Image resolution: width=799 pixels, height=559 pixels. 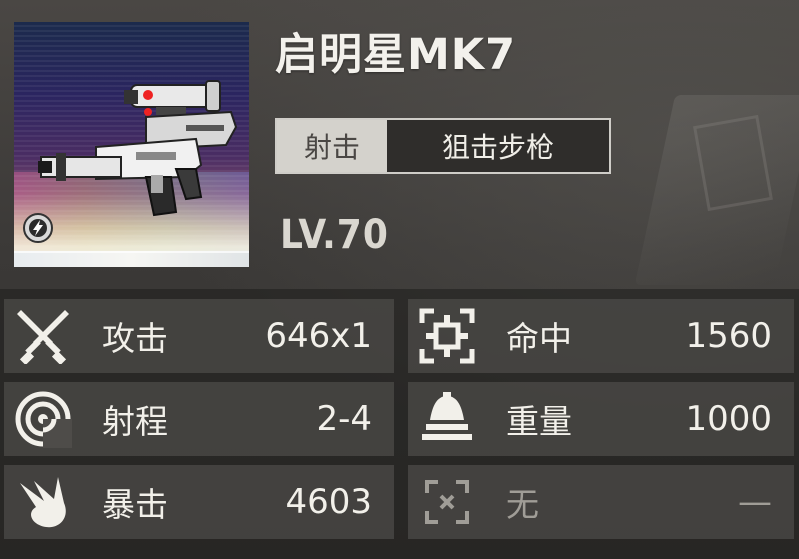 What do you see at coordinates (334, 235) in the screenshot?
I see `weapon-level: LV.70` at bounding box center [334, 235].